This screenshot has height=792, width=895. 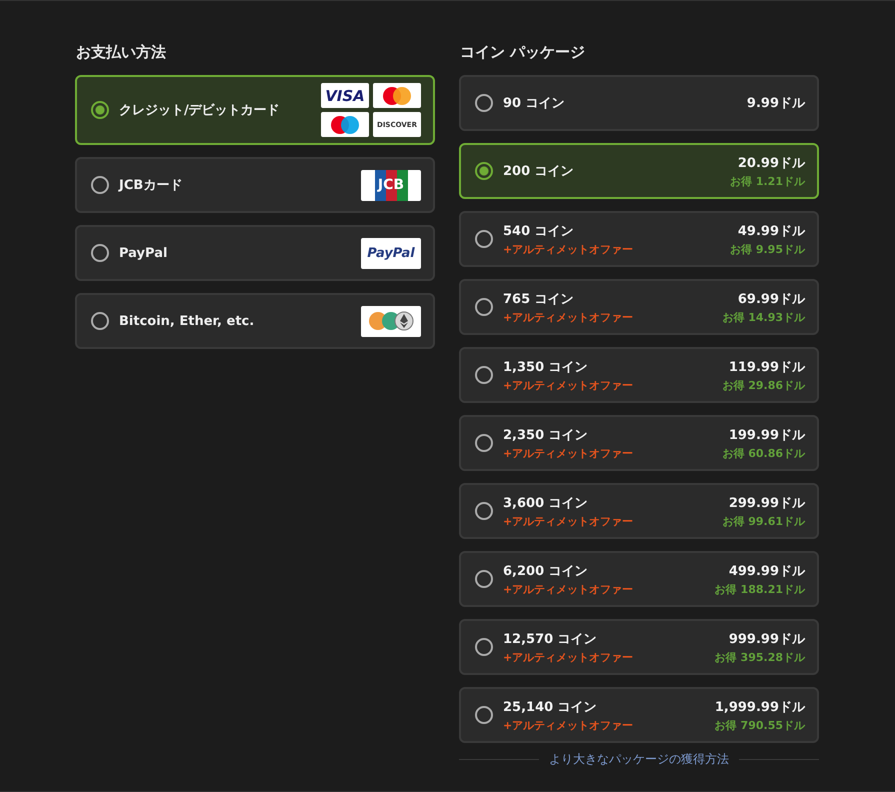 I want to click on section-heading: コイン パッケージ, so click(x=523, y=52).